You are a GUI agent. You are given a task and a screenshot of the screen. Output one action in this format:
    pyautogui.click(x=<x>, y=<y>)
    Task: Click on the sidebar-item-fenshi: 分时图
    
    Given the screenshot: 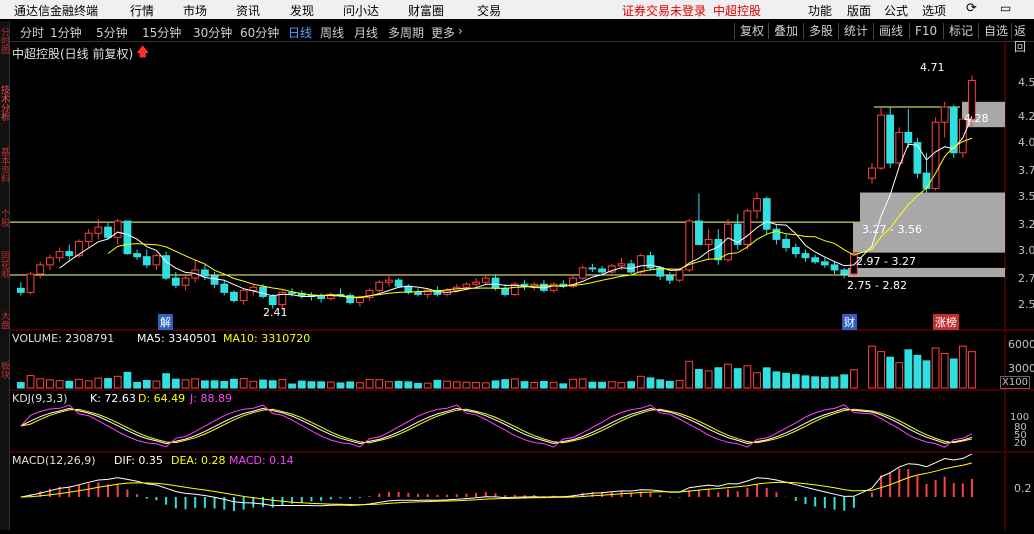 What is the action you would take?
    pyautogui.click(x=4, y=40)
    